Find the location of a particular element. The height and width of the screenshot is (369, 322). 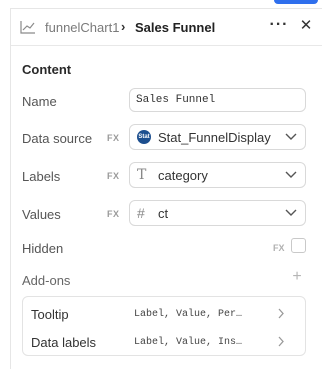

hidden-label: Hidden is located at coordinates (43, 248).